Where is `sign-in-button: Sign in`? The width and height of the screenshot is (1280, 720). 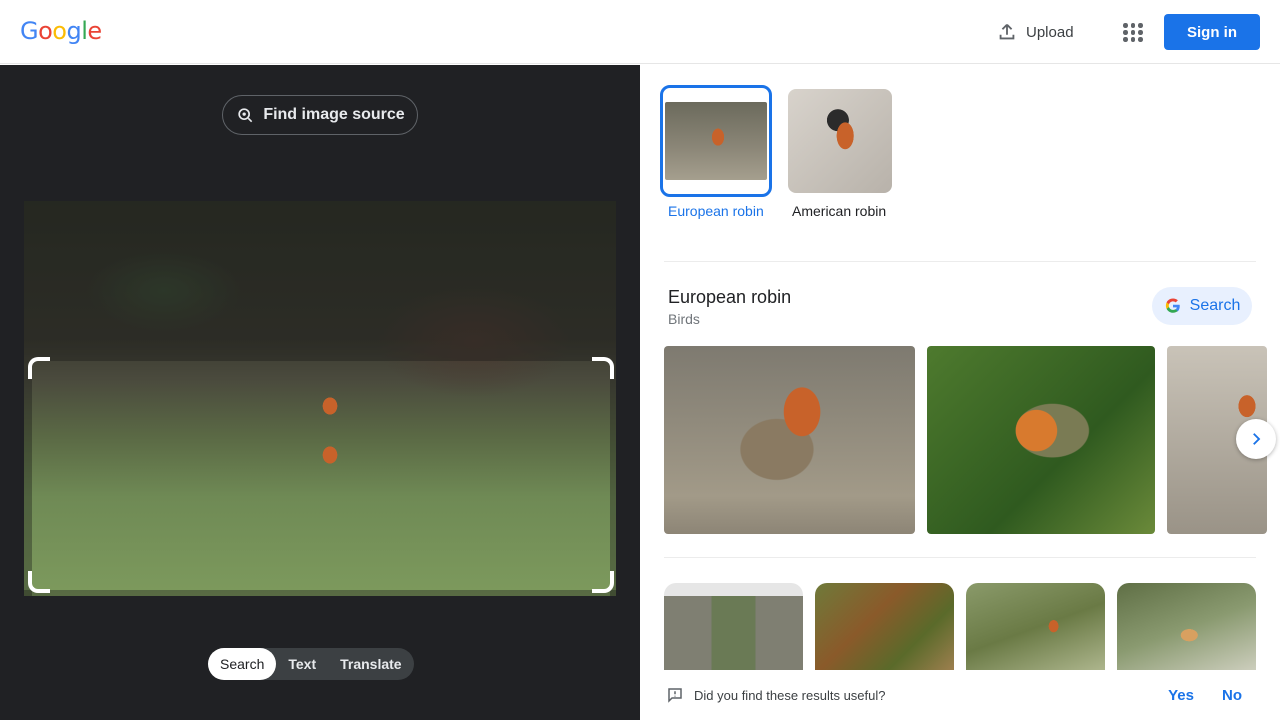 sign-in-button: Sign in is located at coordinates (1212, 32).